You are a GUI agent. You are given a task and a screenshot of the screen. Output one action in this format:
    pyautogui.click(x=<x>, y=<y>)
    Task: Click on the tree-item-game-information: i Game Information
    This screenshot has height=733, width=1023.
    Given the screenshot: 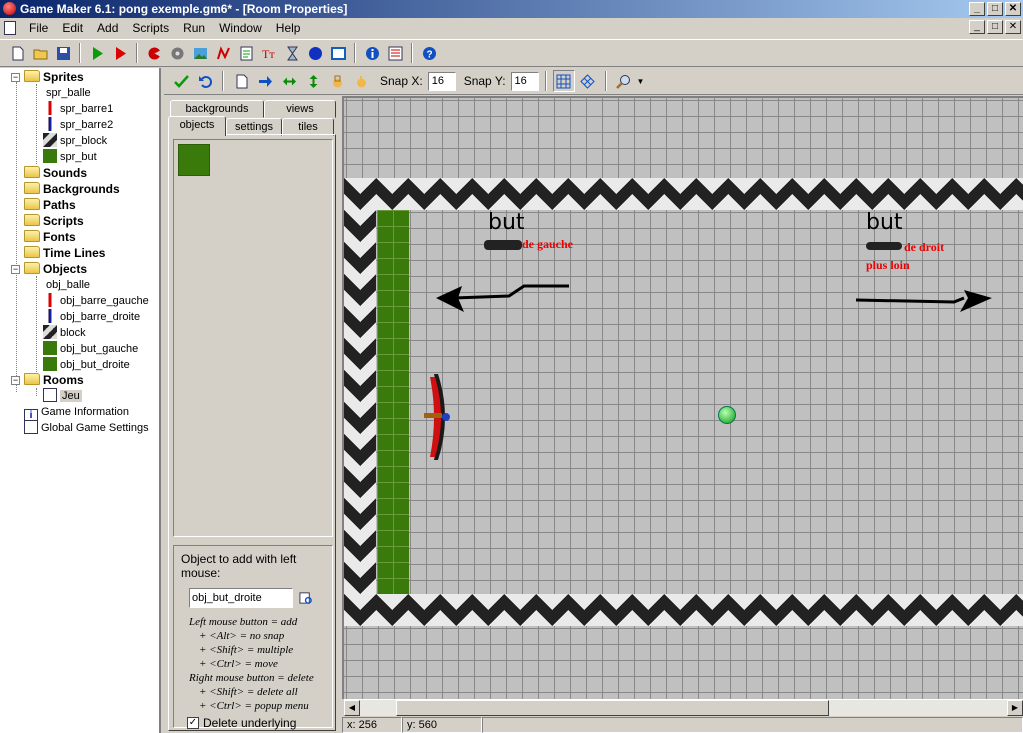 What is the action you would take?
    pyautogui.click(x=76, y=413)
    